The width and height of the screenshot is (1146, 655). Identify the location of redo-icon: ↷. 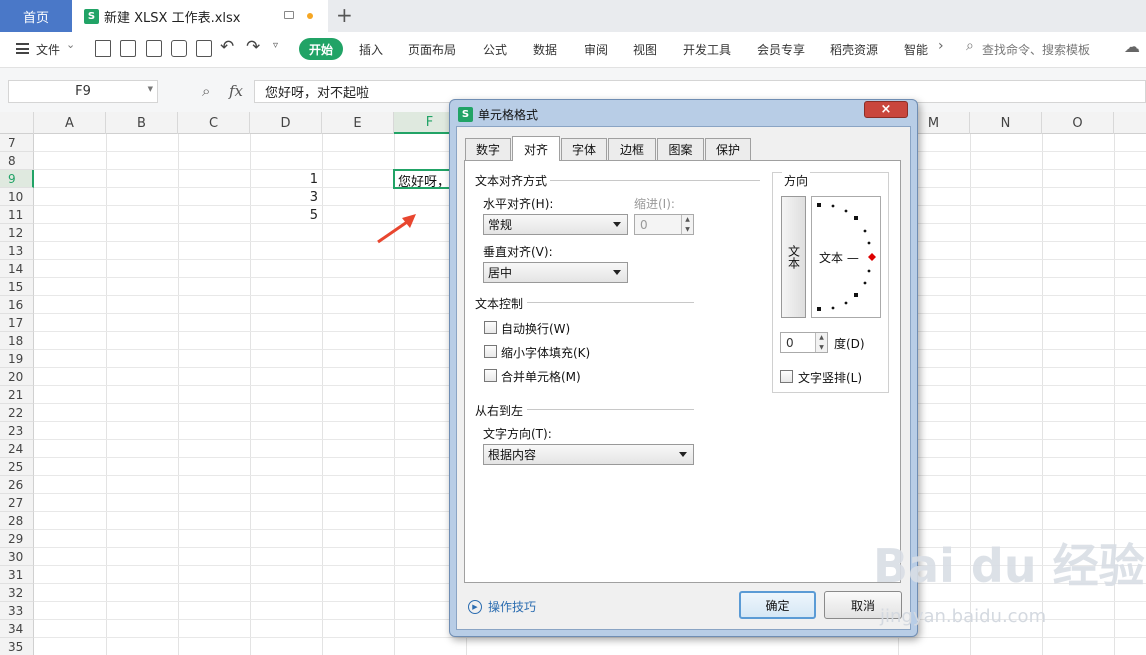
(253, 47).